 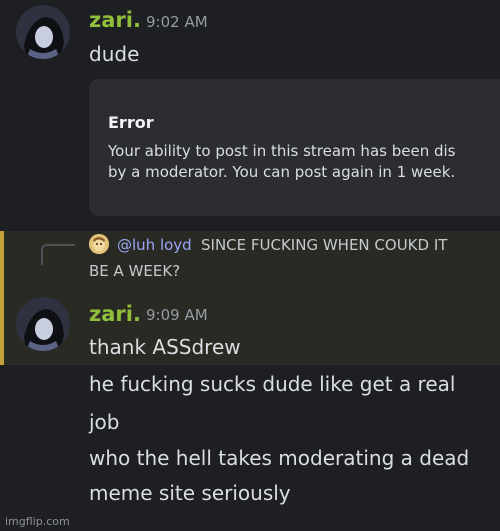 What do you see at coordinates (104, 422) in the screenshot?
I see `message-line: job` at bounding box center [104, 422].